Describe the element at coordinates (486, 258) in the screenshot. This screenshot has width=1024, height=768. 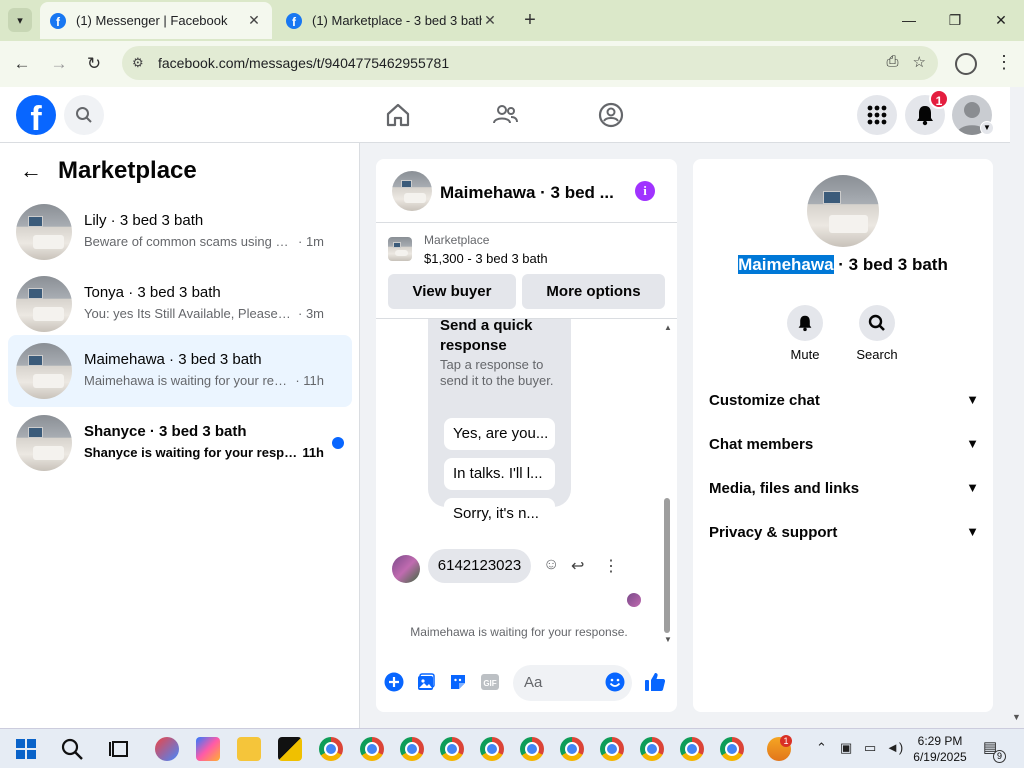
I see `listing-price-title: $1,300 - 3 bed 3 bath` at that location.